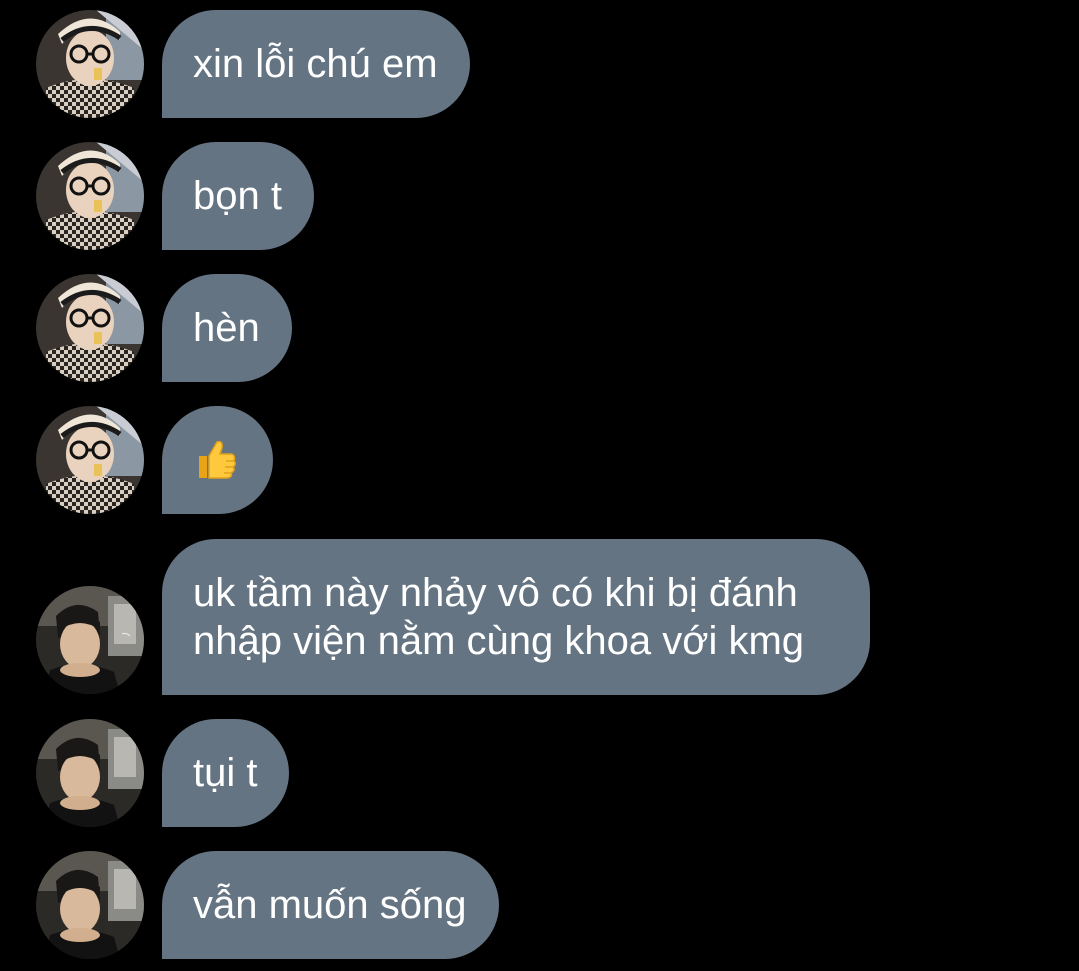 The width and height of the screenshot is (1079, 971). I want to click on message-bubble: hèn, so click(227, 328).